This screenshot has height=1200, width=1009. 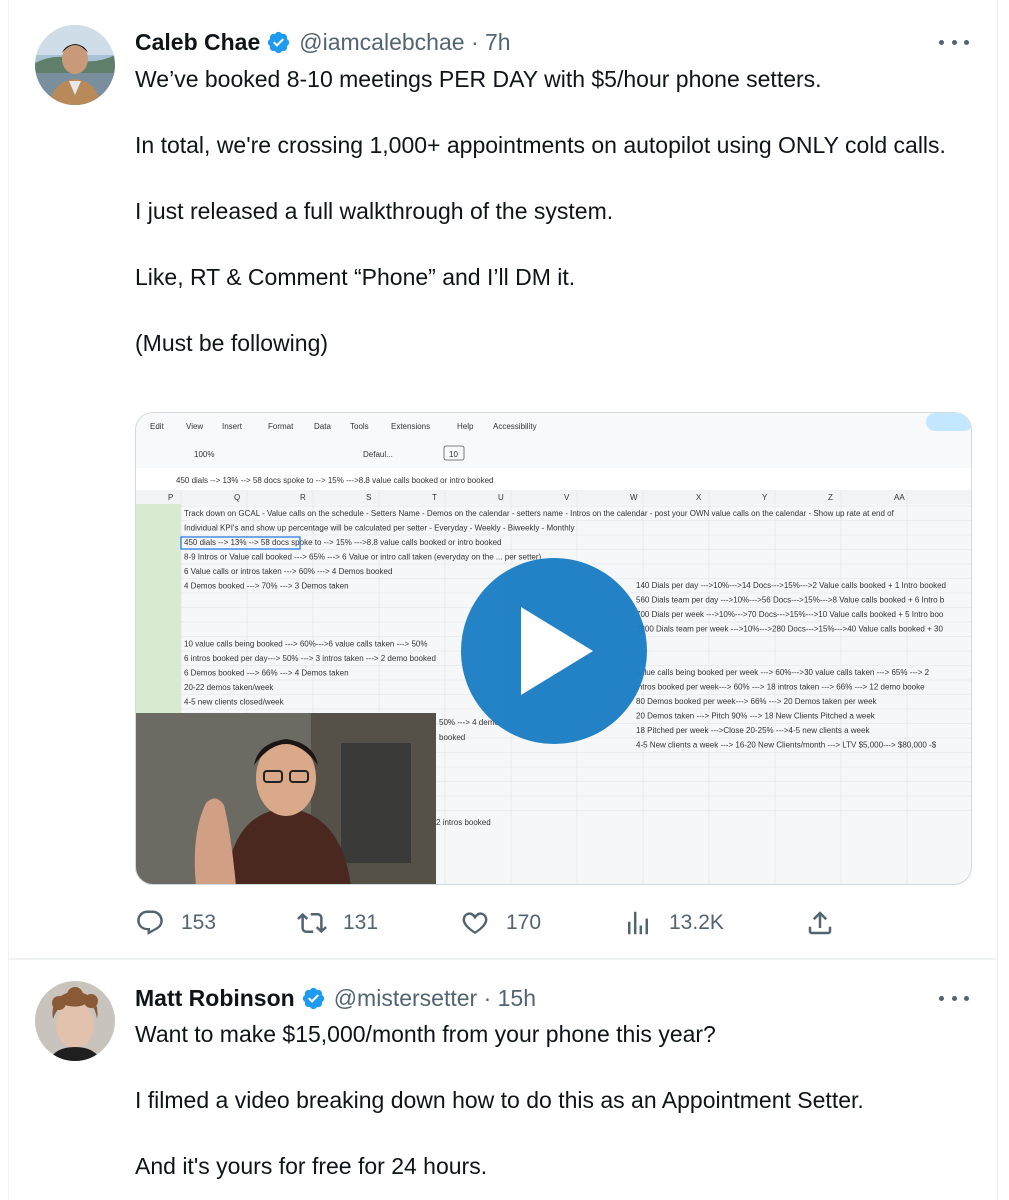 I want to click on sheet-column-header: Y, so click(x=765, y=497).